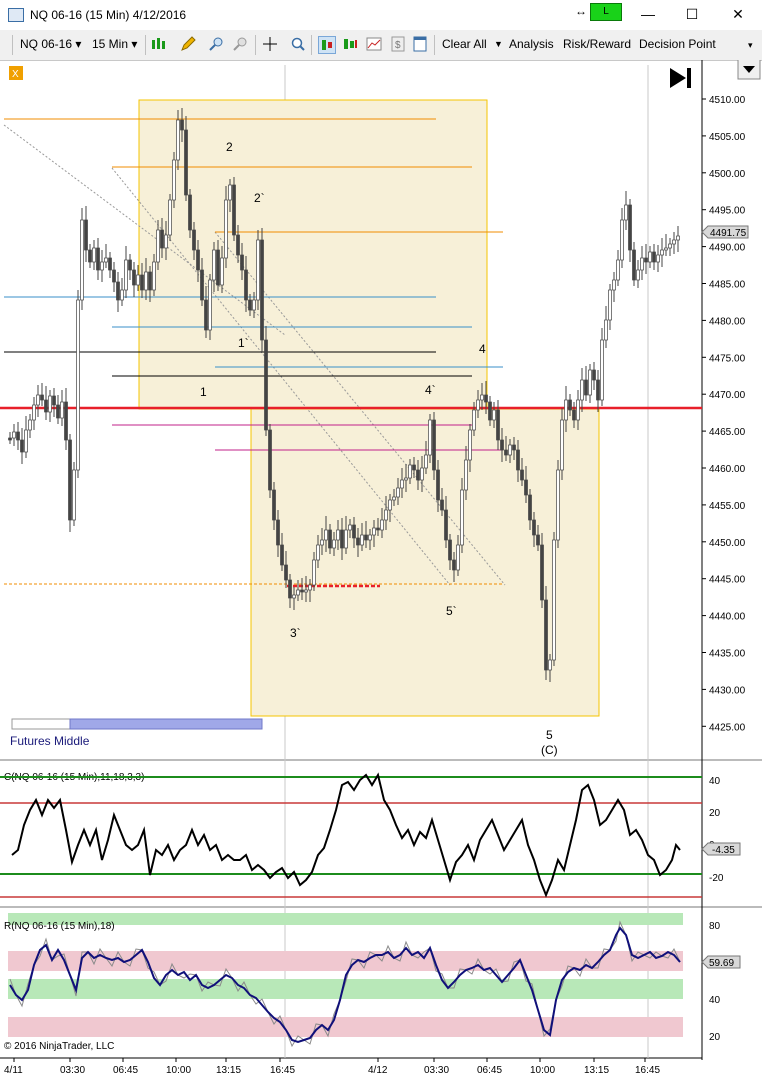 The height and width of the screenshot is (1080, 762). What do you see at coordinates (727, 690) in the screenshot?
I see `price-tick-label: 4430.00` at bounding box center [727, 690].